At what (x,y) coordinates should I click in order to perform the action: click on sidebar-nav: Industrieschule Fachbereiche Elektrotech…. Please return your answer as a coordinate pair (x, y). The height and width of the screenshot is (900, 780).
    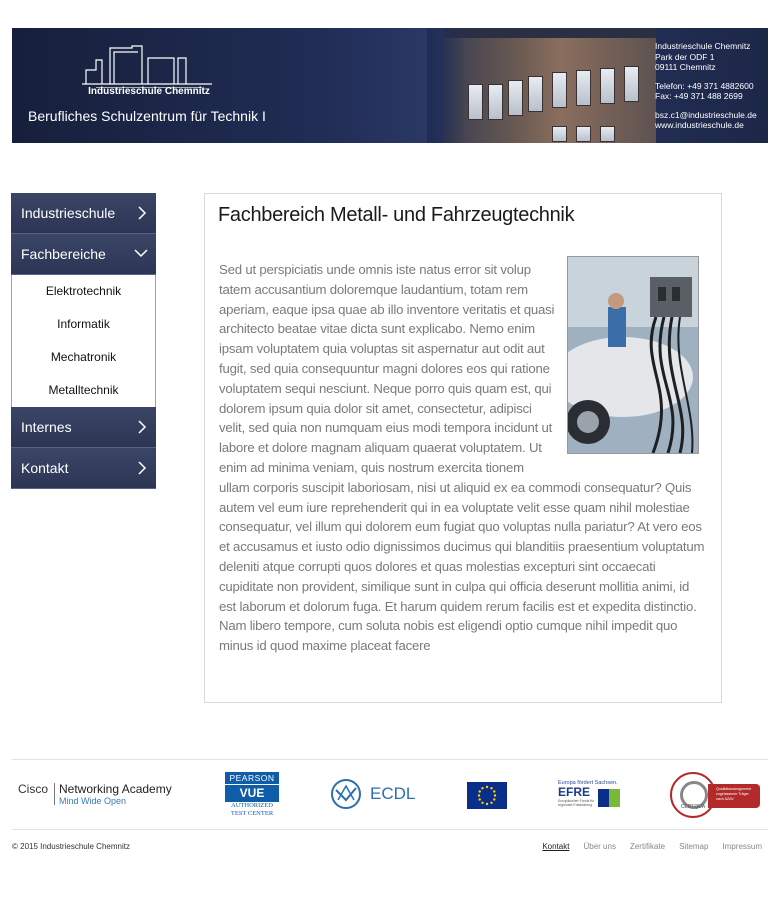
    Looking at the image, I should click on (83, 341).